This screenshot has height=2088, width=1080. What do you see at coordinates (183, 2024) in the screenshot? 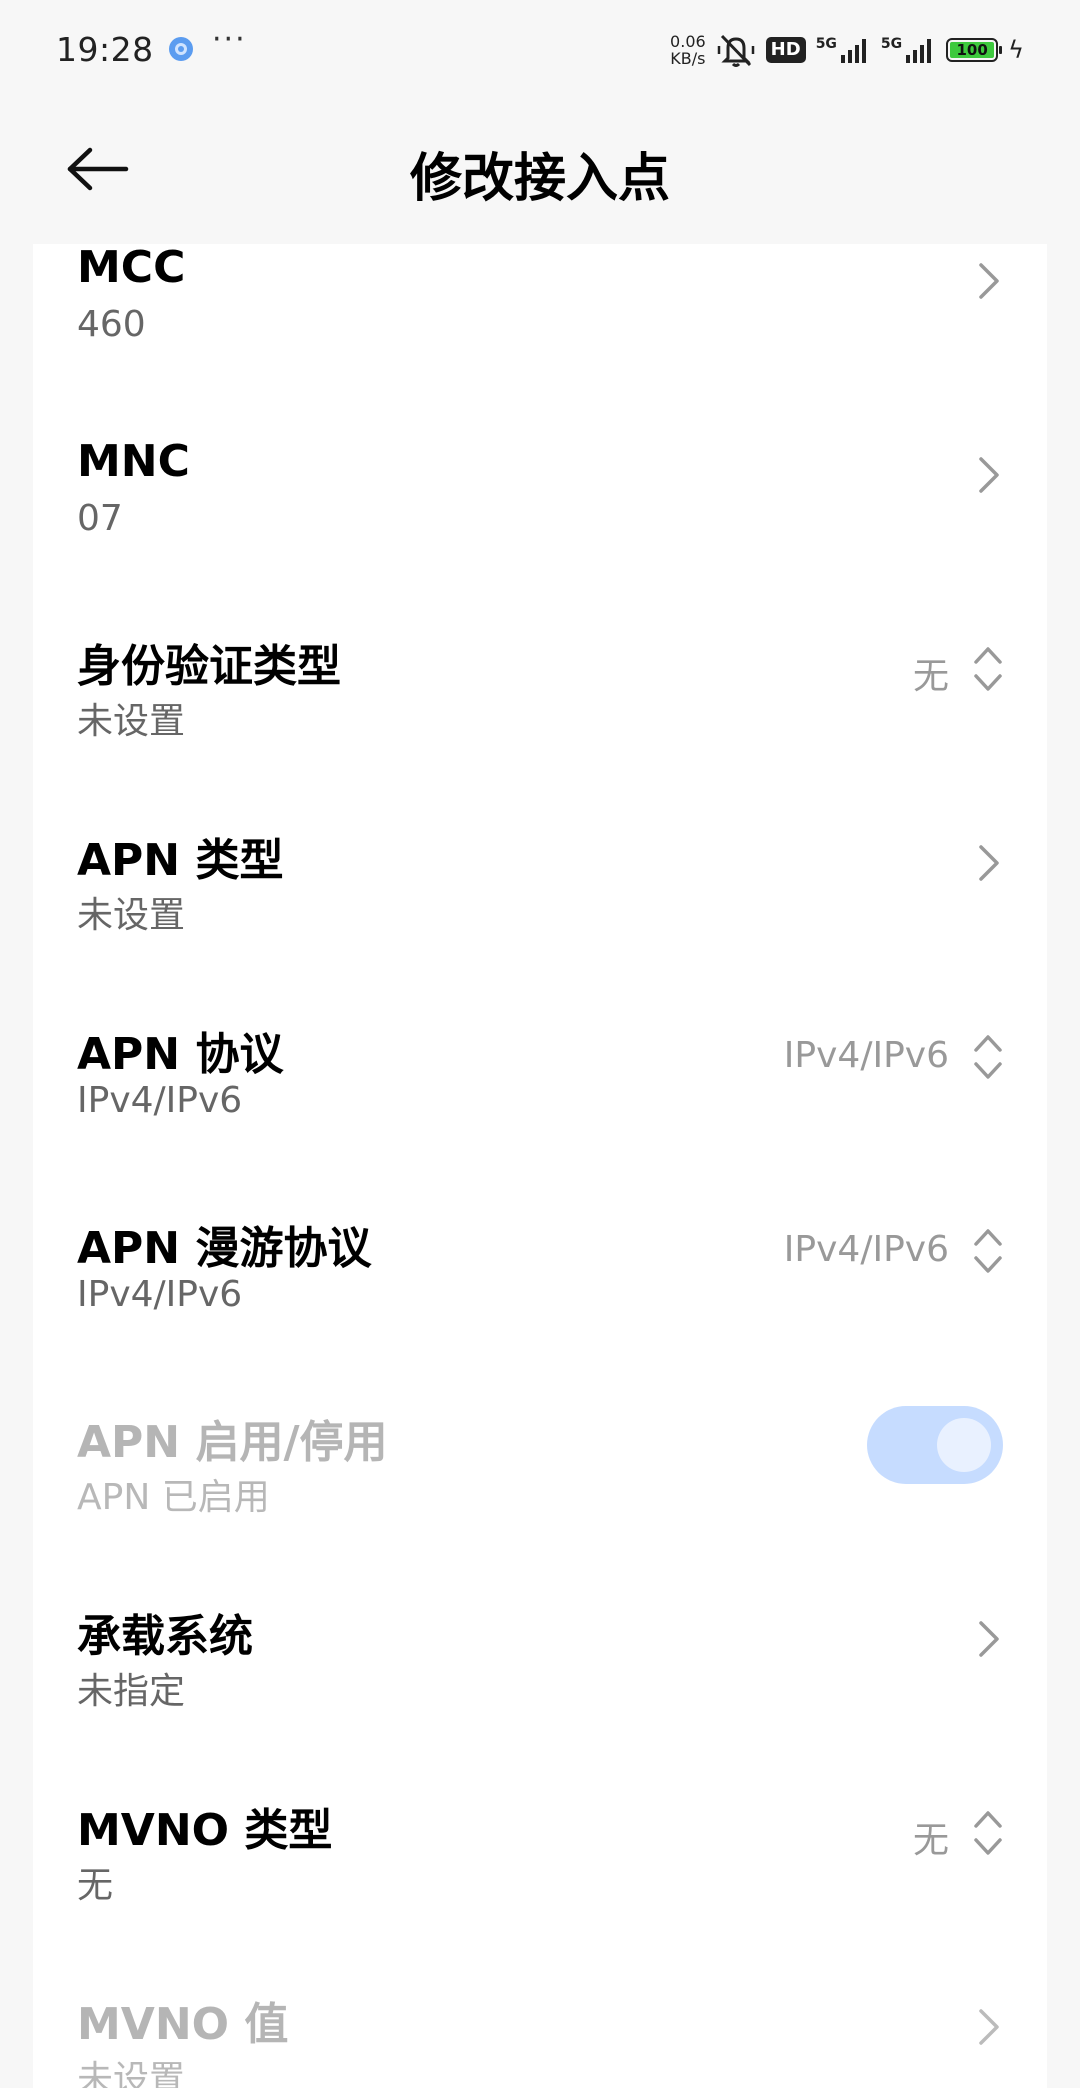
I see `setting-title: MVNO 值` at bounding box center [183, 2024].